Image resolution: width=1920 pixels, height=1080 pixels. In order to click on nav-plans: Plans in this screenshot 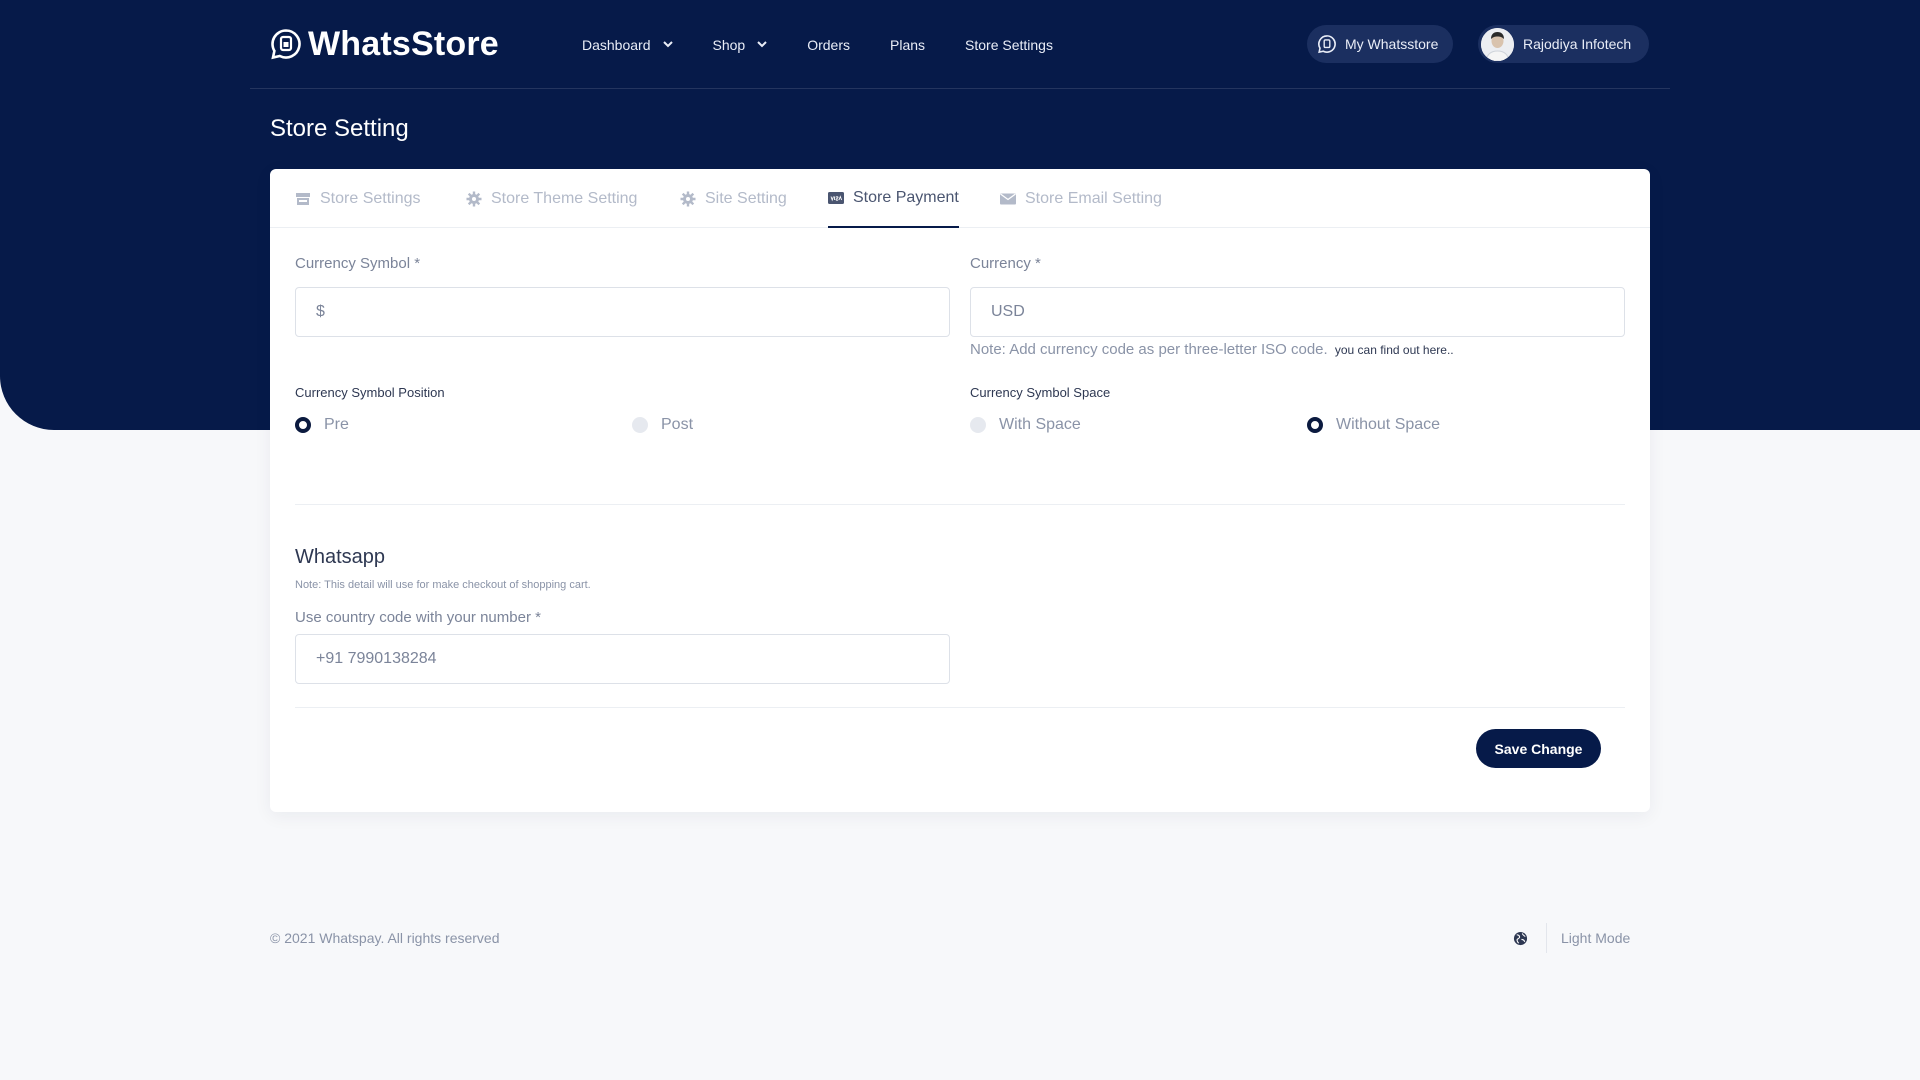, I will do `click(907, 45)`.